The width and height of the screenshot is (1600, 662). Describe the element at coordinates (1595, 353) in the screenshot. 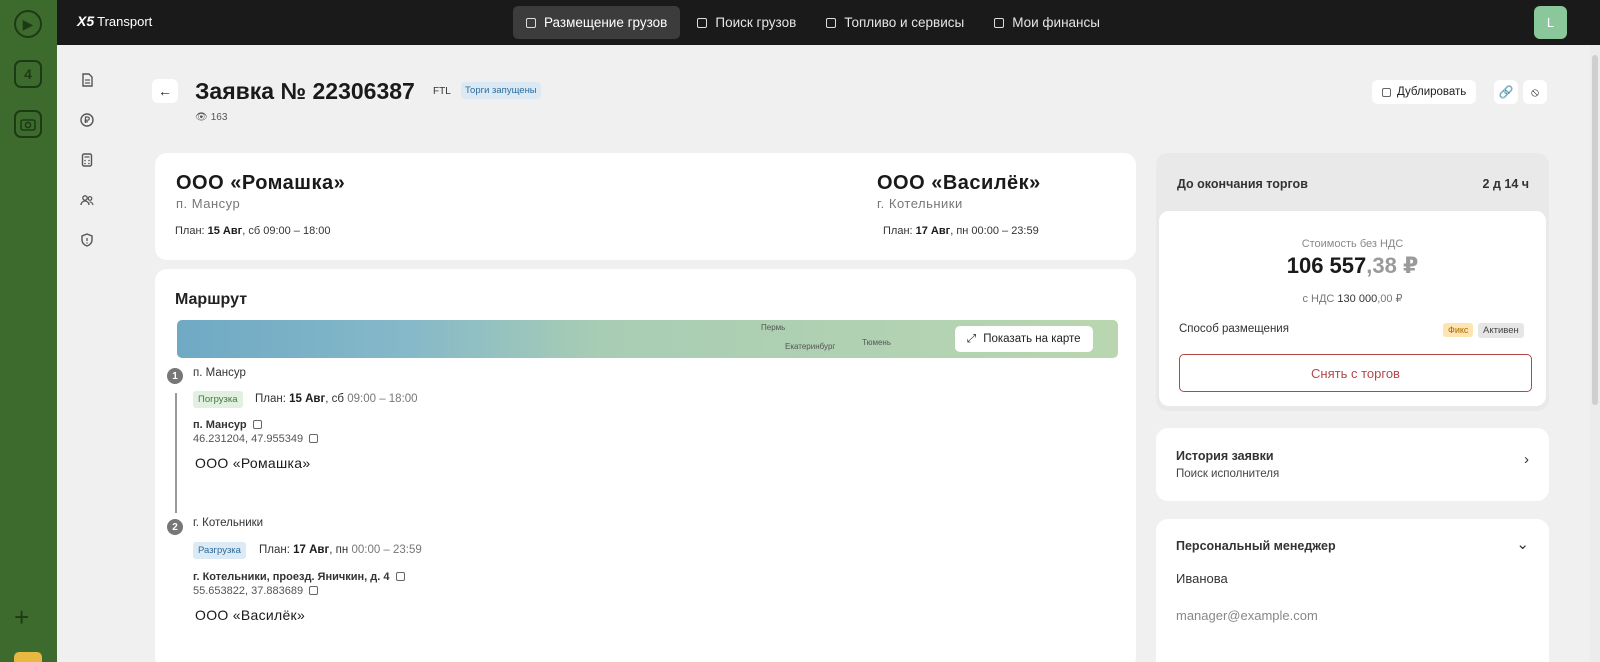

I see `page-scrollbar` at that location.